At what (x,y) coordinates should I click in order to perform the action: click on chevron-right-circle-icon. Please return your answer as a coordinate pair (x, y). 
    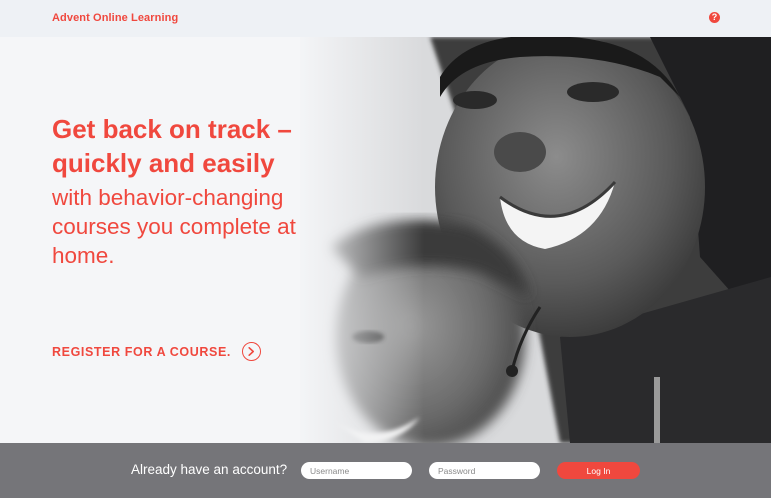
    Looking at the image, I should click on (251, 351).